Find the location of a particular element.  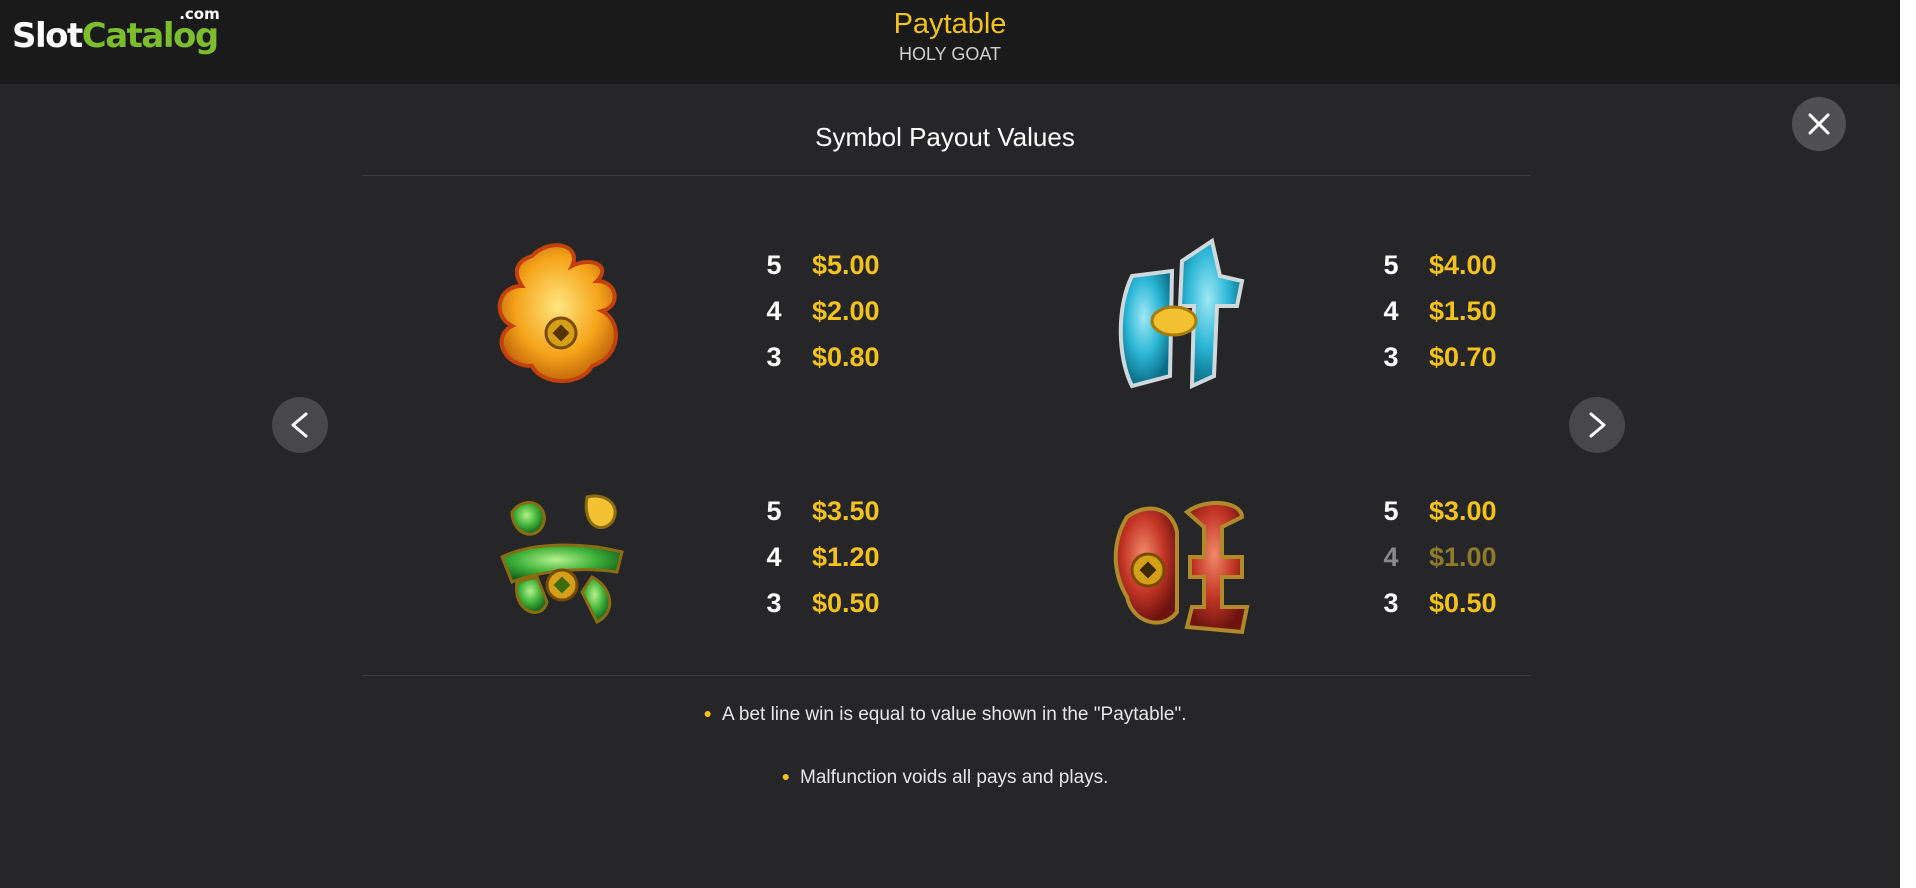

previous-page-button is located at coordinates (300, 425).